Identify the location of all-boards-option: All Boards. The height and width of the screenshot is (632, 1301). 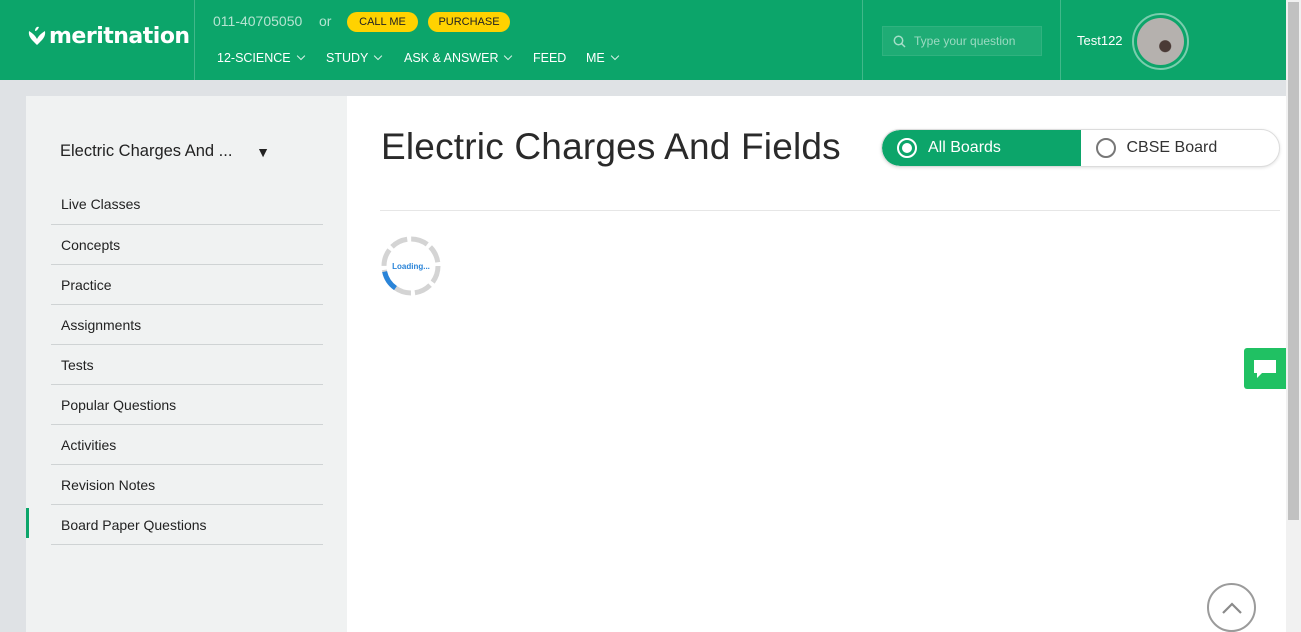
(981, 148).